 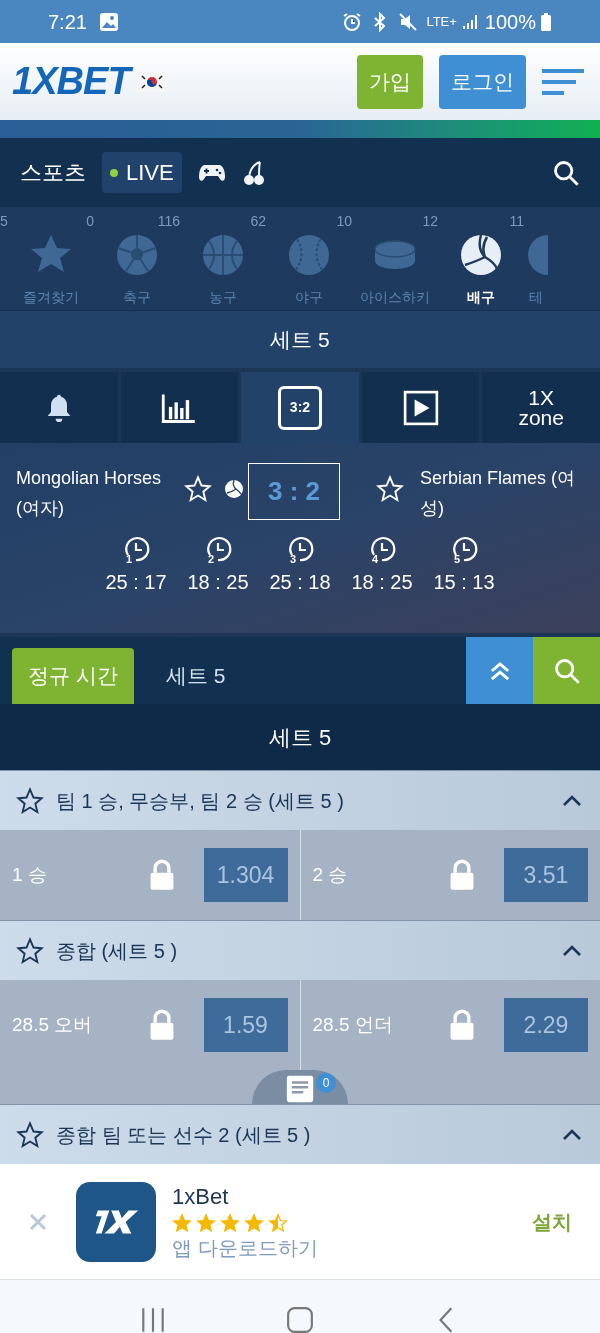 What do you see at coordinates (300, 339) in the screenshot?
I see `set-title: 세트 5` at bounding box center [300, 339].